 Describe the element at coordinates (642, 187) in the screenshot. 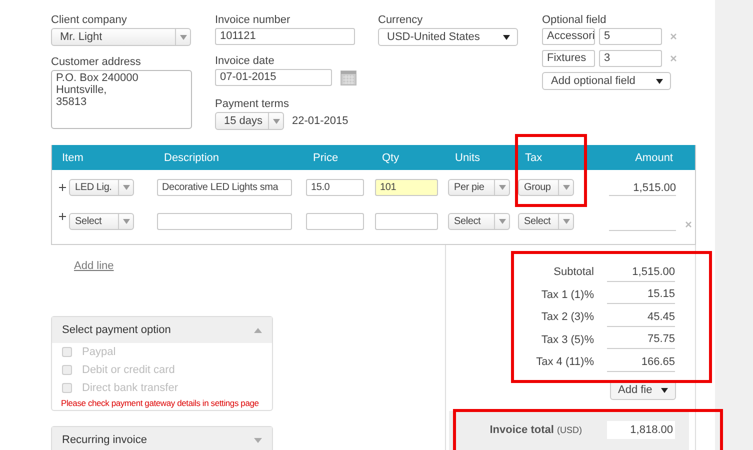

I see `amount-field: 1,515.00` at that location.